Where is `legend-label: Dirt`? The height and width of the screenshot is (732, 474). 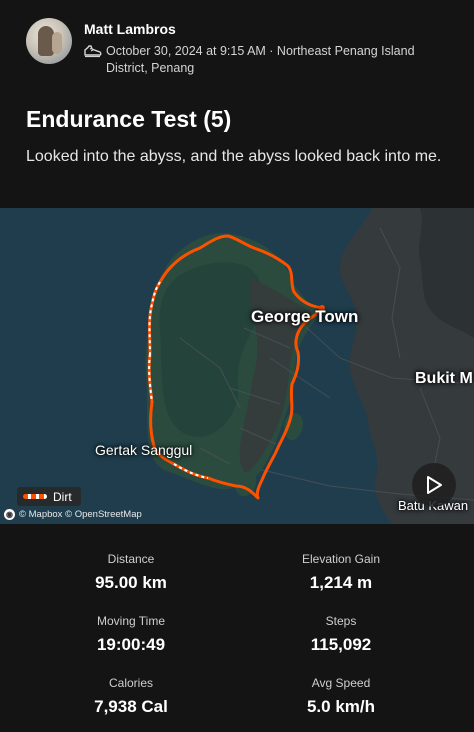 legend-label: Dirt is located at coordinates (62, 496).